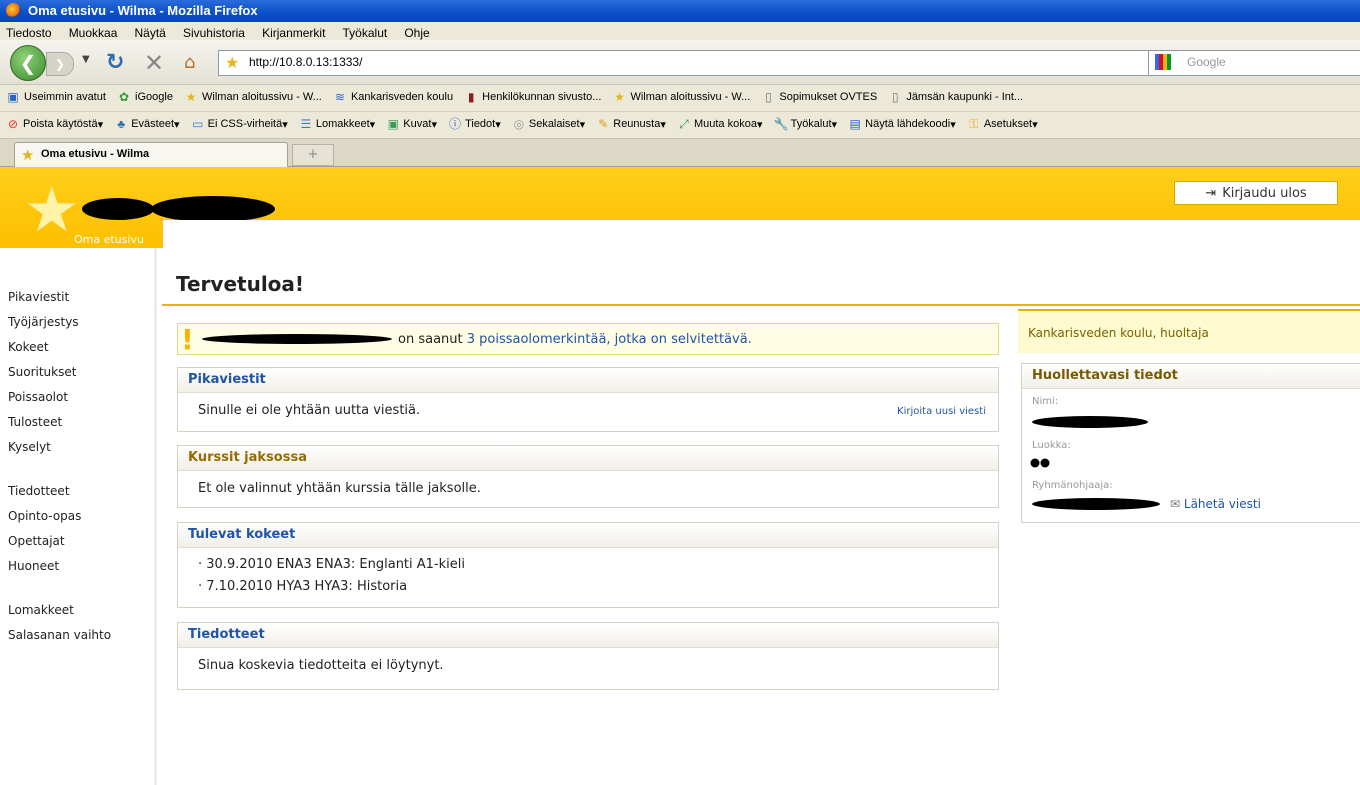 This screenshot has width=1360, height=785. I want to click on firefox-icon, so click(13, 10).